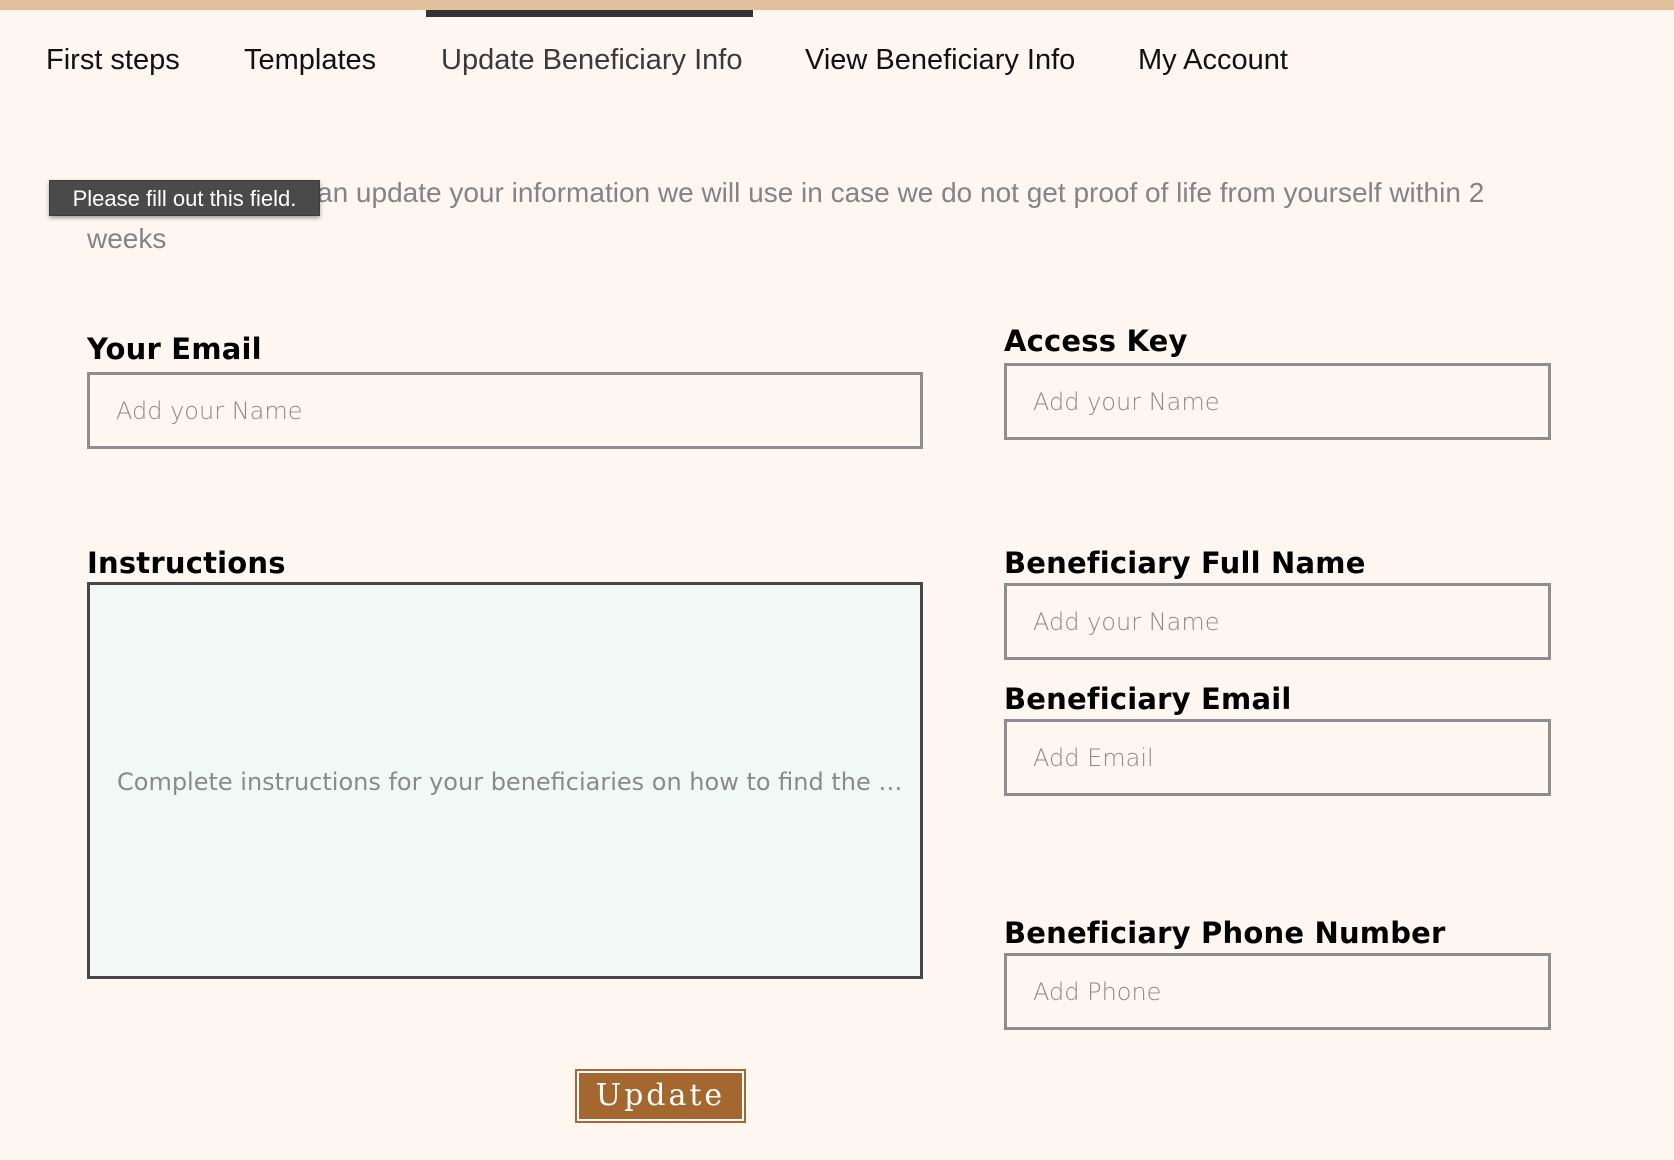 This screenshot has height=1160, width=1674. I want to click on beneficiary-email-label: Beneficiary Email, so click(1148, 699).